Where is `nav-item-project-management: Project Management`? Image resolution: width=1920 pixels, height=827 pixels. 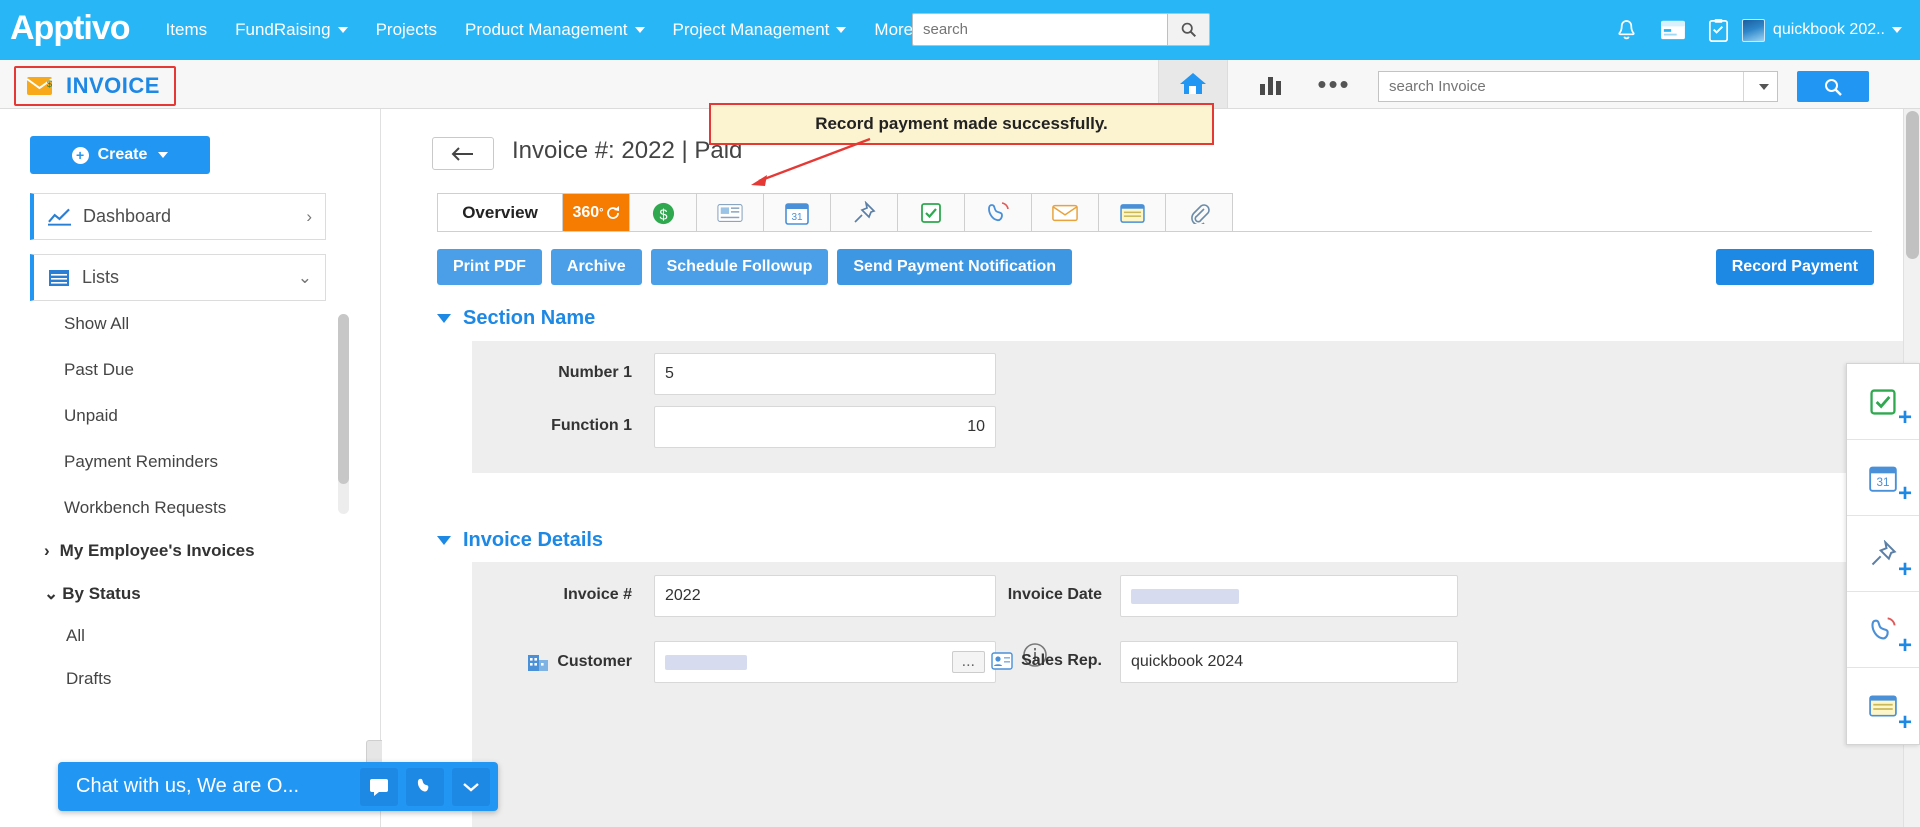
nav-item-project-management: Project Management is located at coordinates (760, 30).